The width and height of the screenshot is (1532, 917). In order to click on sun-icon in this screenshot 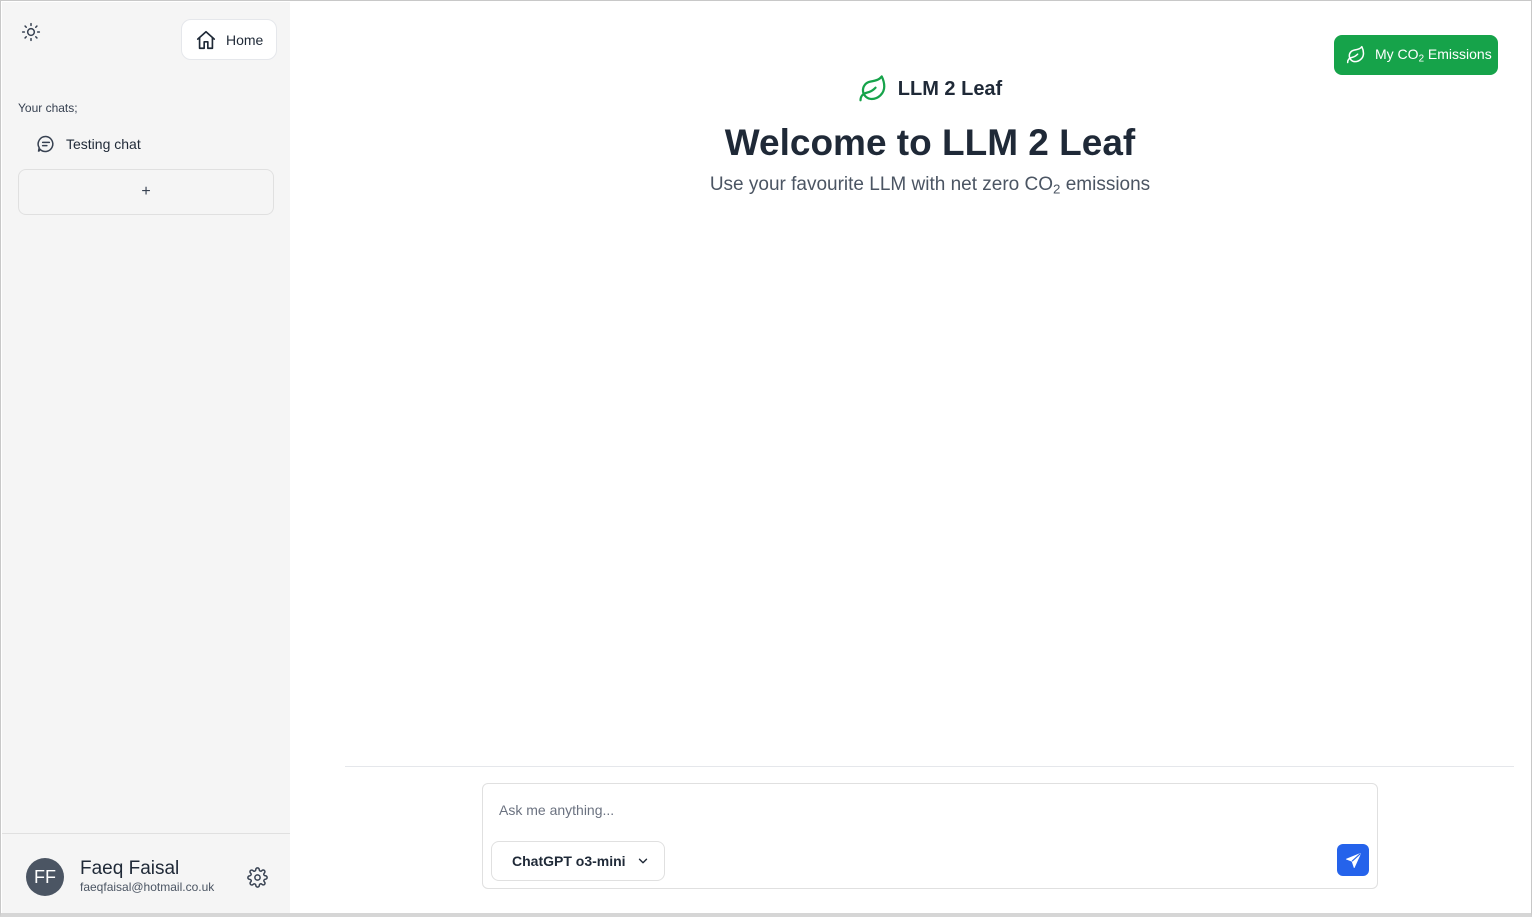, I will do `click(31, 32)`.